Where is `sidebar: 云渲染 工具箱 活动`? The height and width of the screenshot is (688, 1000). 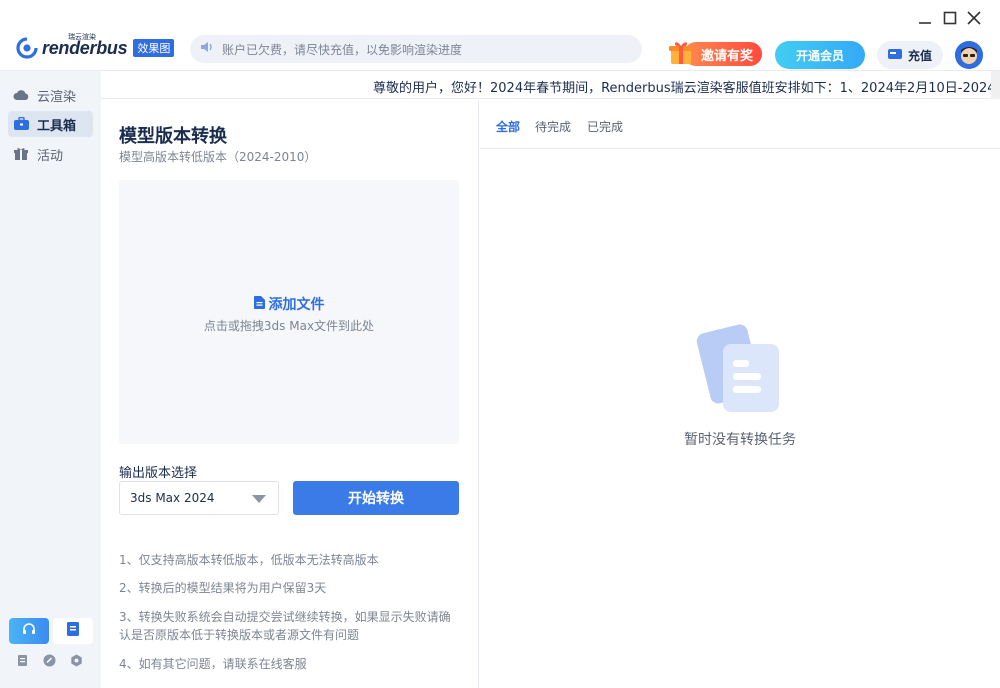 sidebar: 云渲染 工具箱 活动 is located at coordinates (50, 379).